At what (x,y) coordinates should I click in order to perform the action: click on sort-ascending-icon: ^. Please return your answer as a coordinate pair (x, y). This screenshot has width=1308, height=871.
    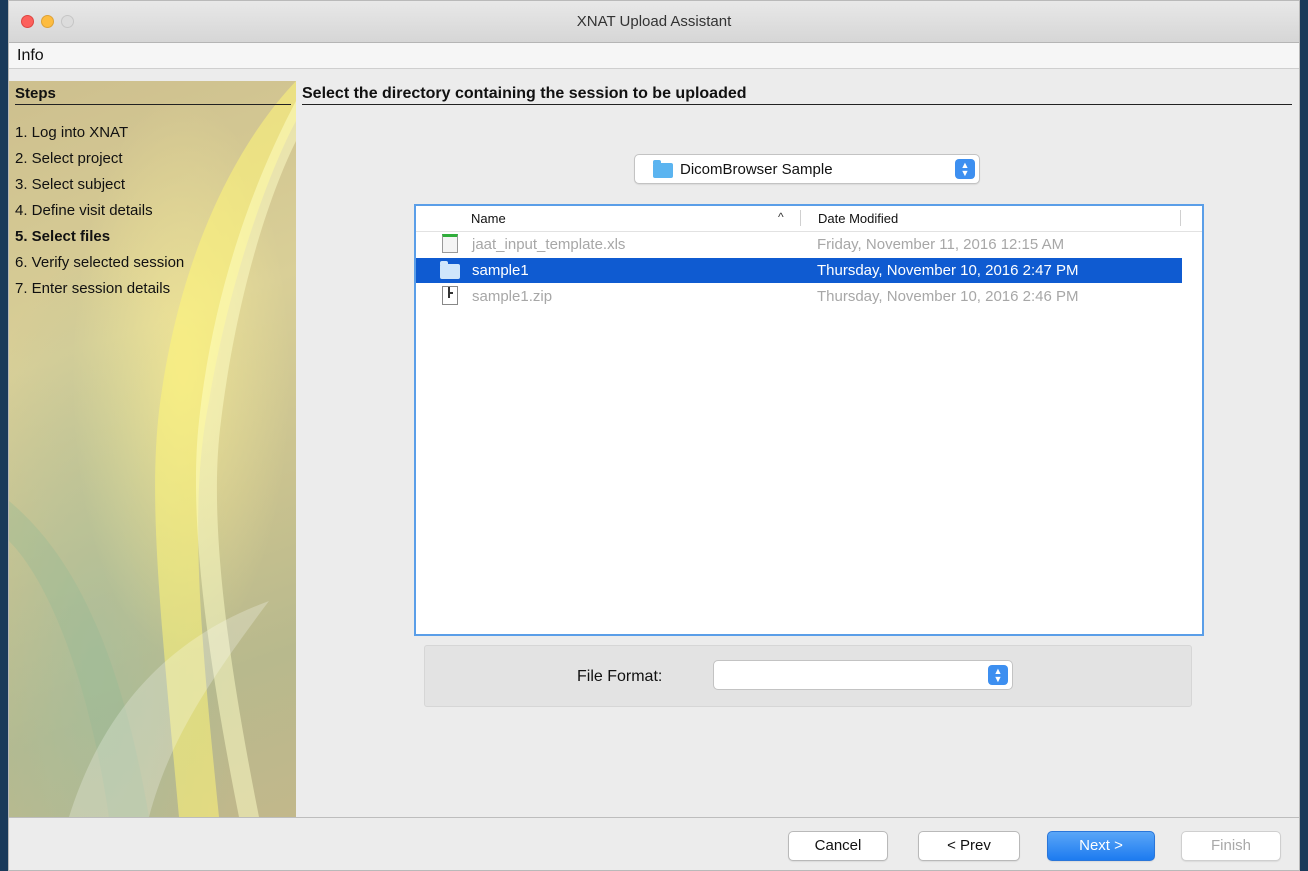
    Looking at the image, I should click on (781, 217).